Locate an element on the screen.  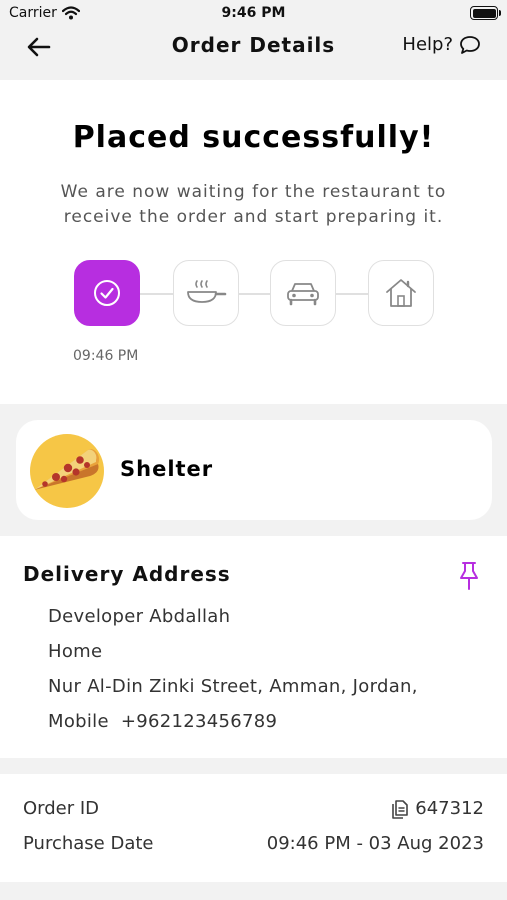
restaurant-name: Shelter is located at coordinates (167, 469).